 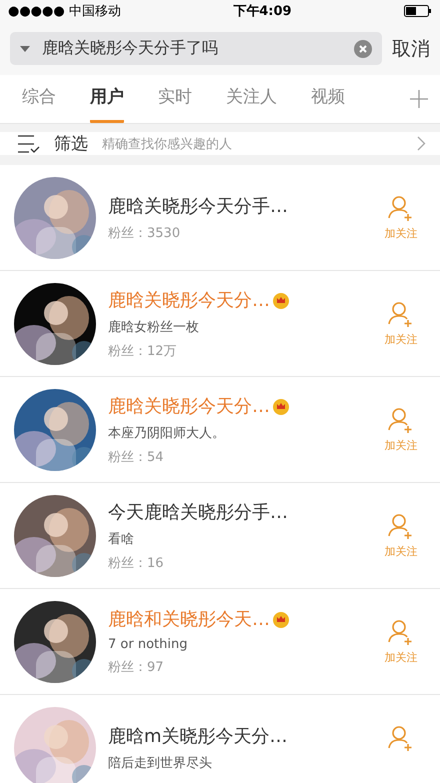 I want to click on battery-icon, so click(x=418, y=11).